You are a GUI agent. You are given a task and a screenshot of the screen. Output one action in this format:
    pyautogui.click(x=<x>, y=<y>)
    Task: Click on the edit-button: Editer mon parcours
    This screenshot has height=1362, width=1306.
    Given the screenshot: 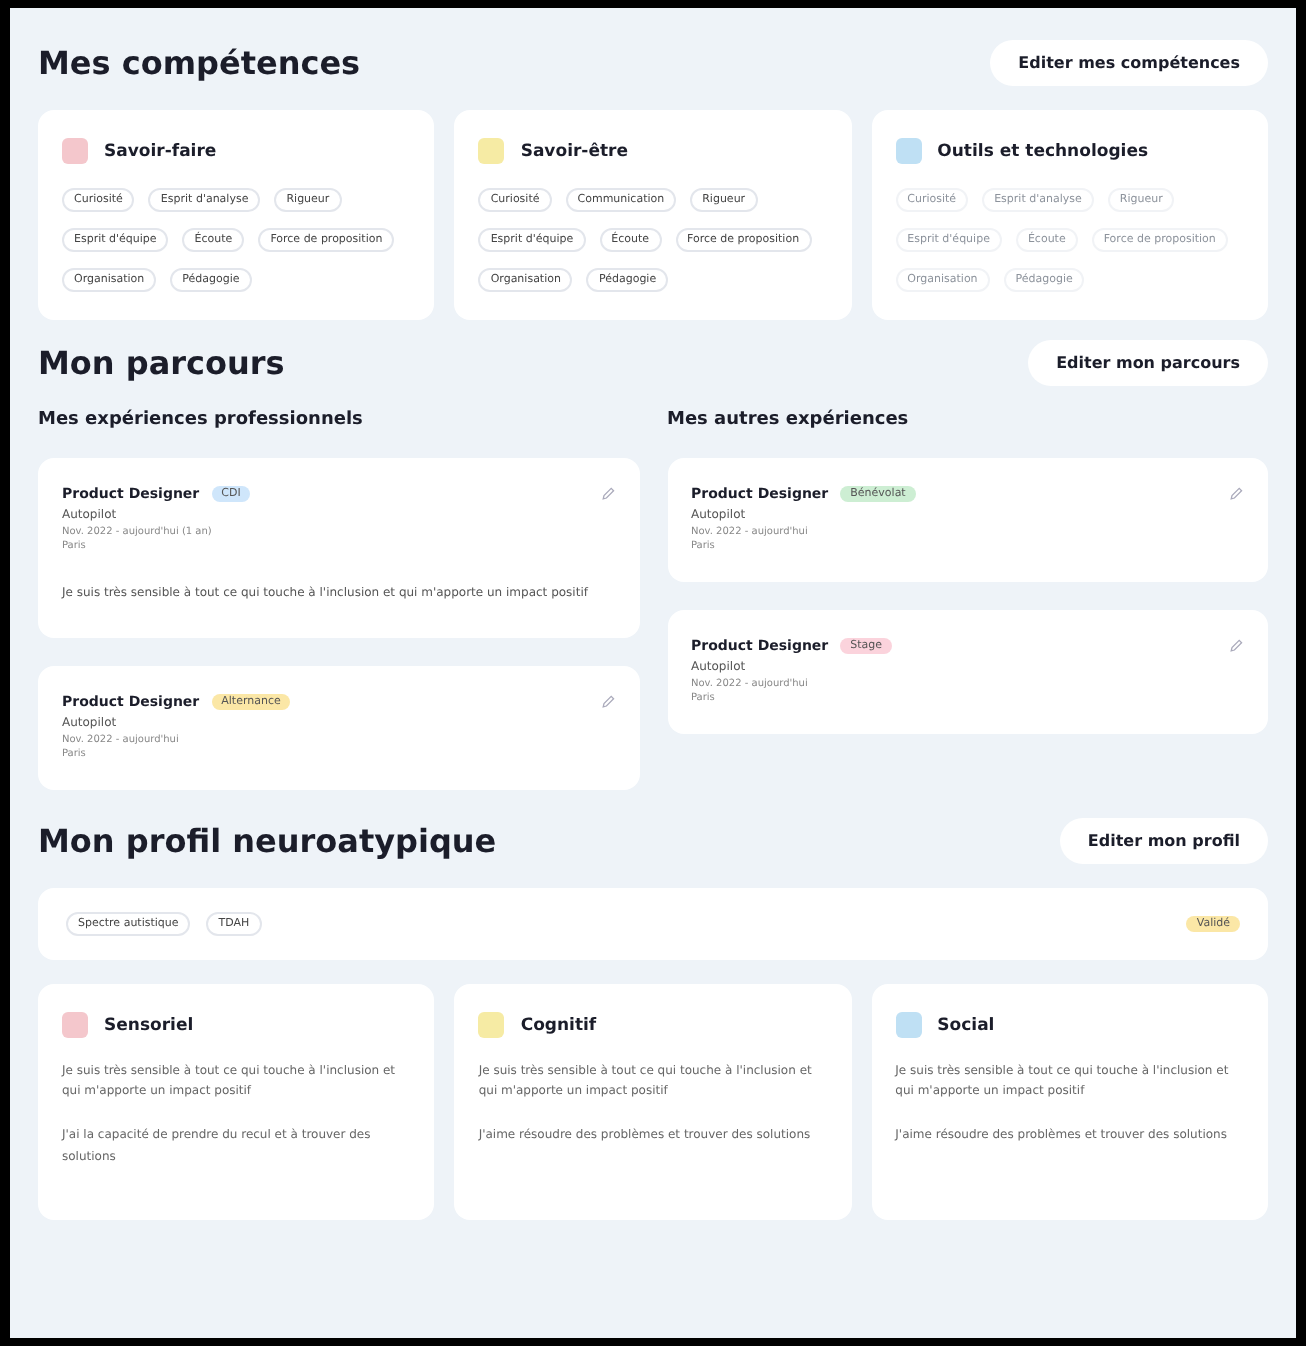 What is the action you would take?
    pyautogui.click(x=1148, y=363)
    